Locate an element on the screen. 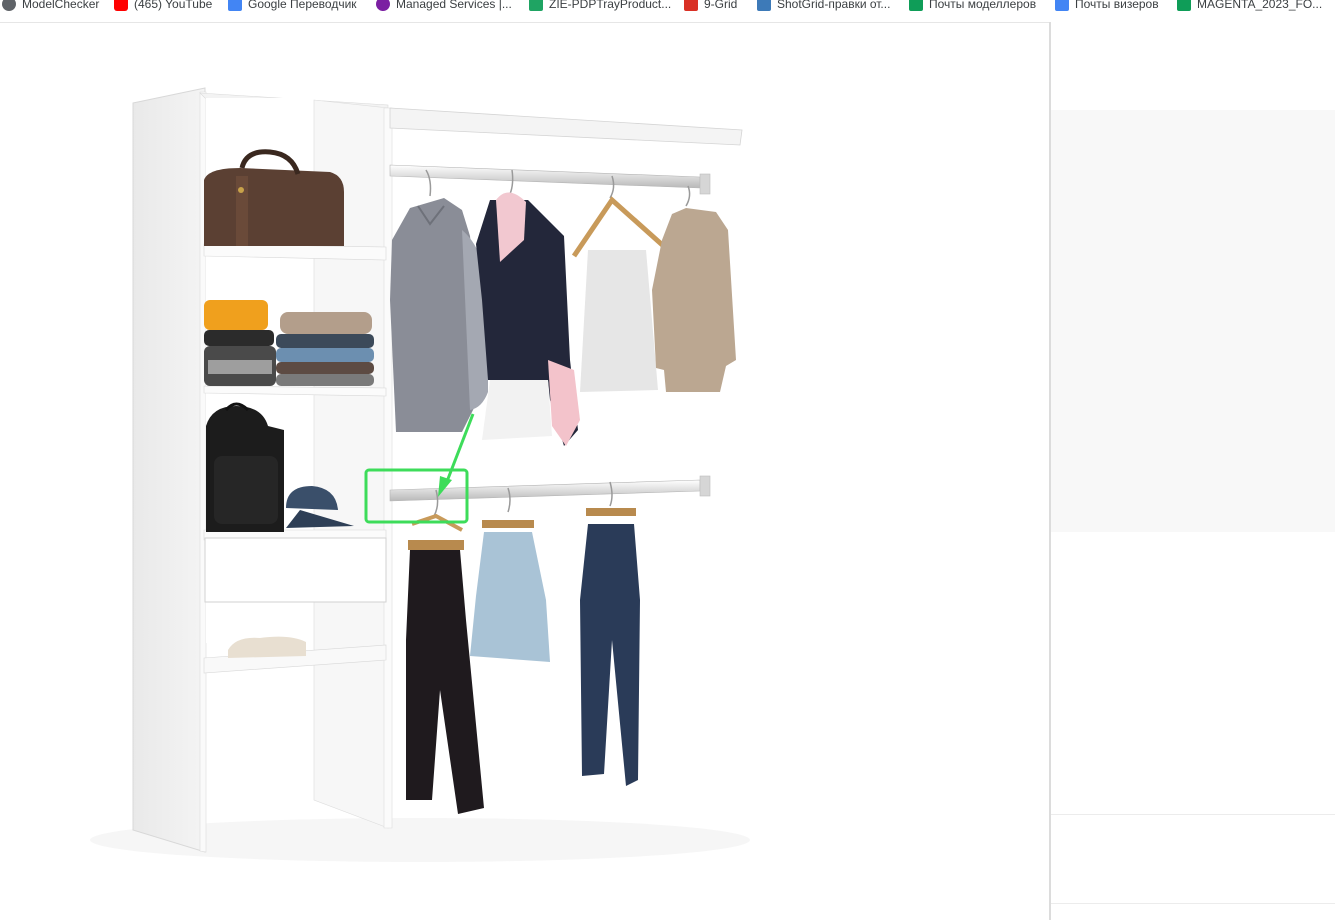  cabinet-left-side is located at coordinates (169, 470).